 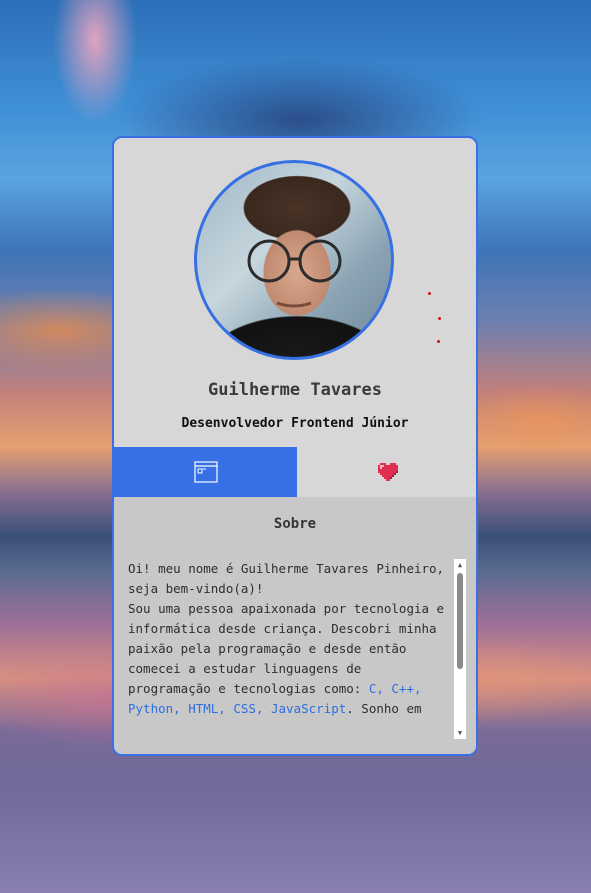 I want to click on glasses-shape, so click(x=294, y=273).